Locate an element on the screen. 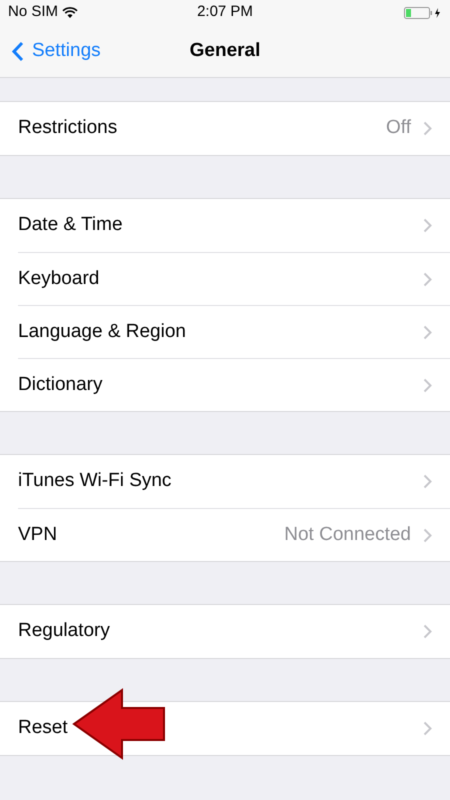  settings-row: Language & Region is located at coordinates (234, 331).